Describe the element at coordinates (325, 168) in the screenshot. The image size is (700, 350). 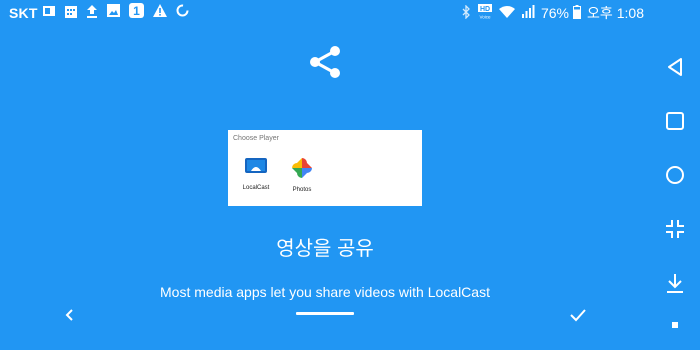
I see `choose-player-dialog: Choose Player LocalCast Photos` at that location.